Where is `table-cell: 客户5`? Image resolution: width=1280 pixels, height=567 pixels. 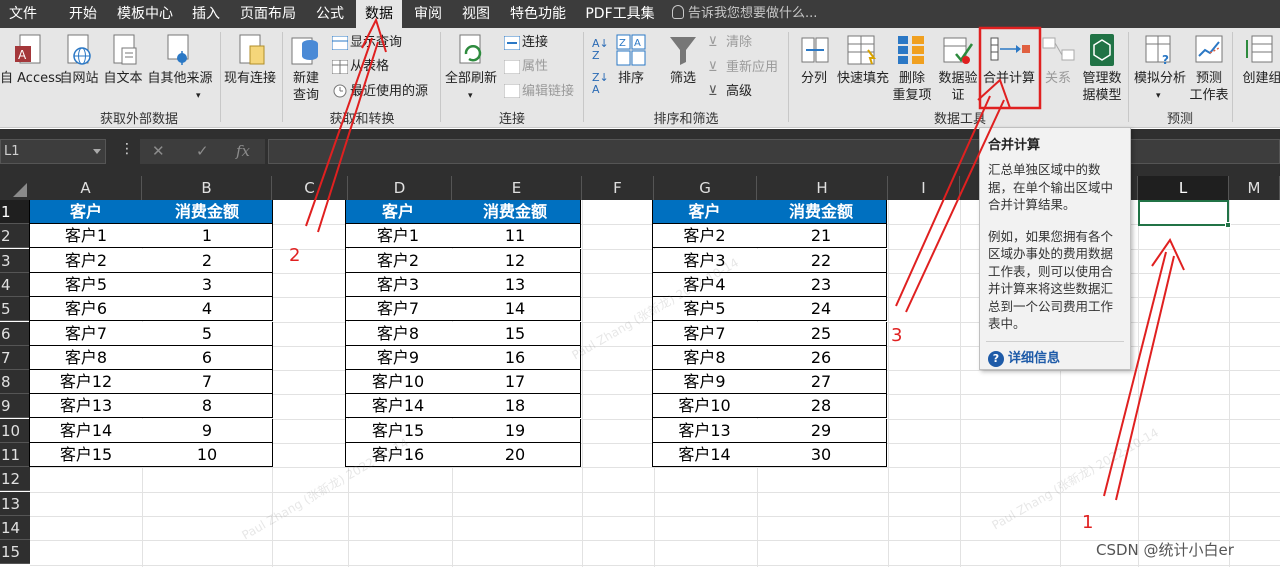 table-cell: 客户5 is located at coordinates (86, 284).